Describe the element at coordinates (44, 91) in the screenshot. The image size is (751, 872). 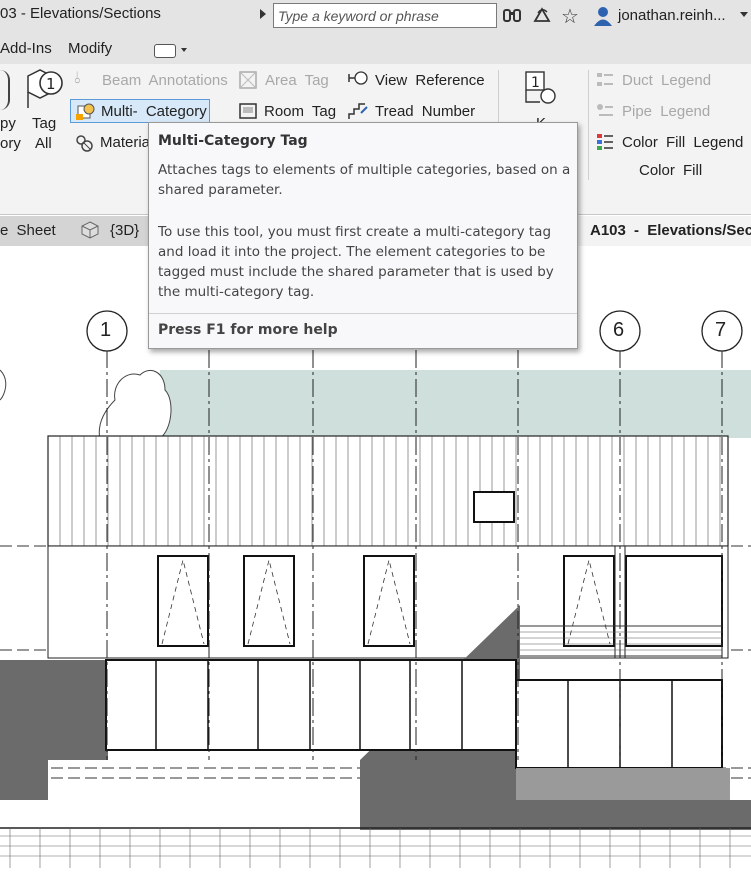
I see `tag-all-icon: 1` at that location.